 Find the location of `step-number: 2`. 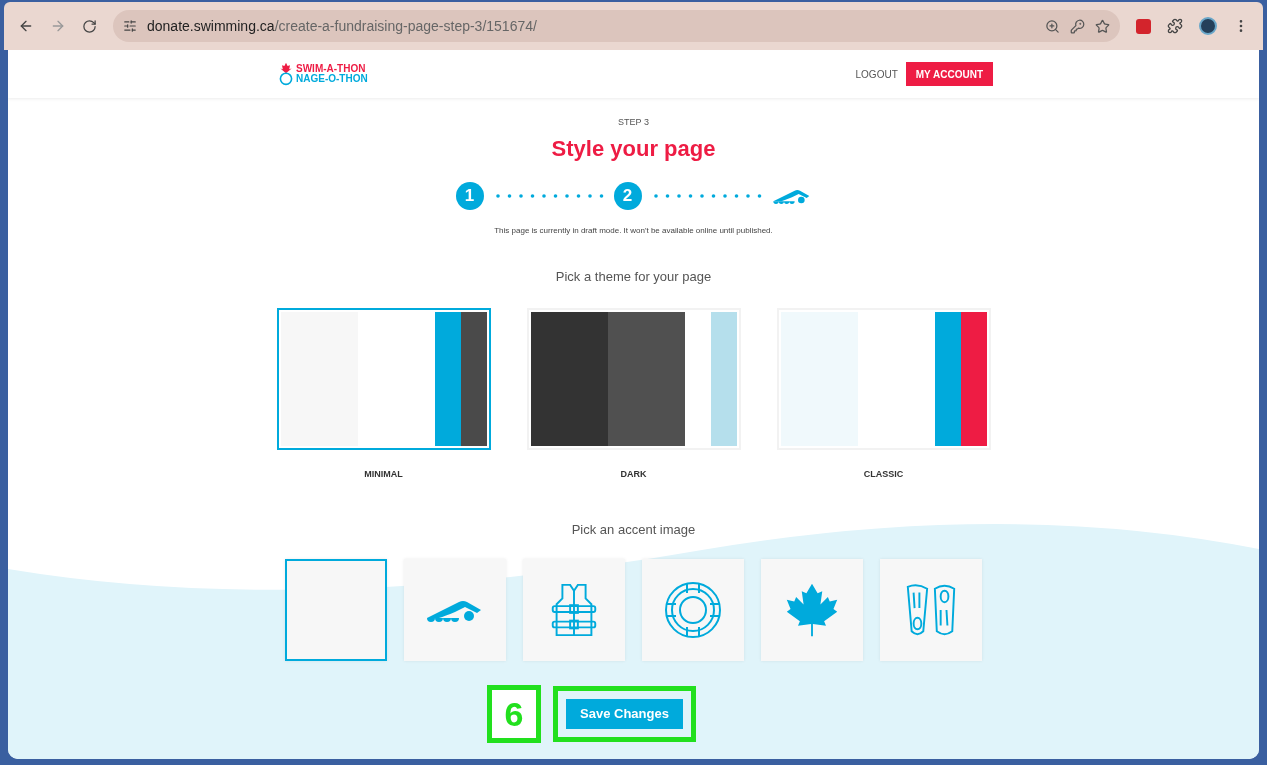

step-number: 2 is located at coordinates (627, 195).